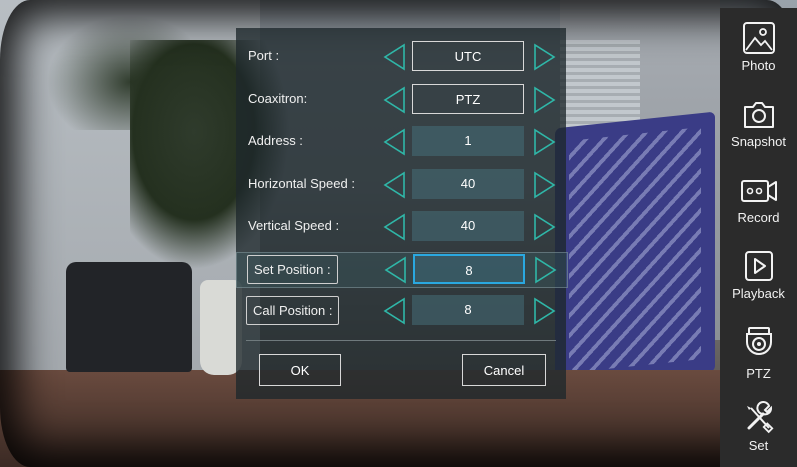 The image size is (797, 467). I want to click on photo-label: Photo, so click(758, 65).